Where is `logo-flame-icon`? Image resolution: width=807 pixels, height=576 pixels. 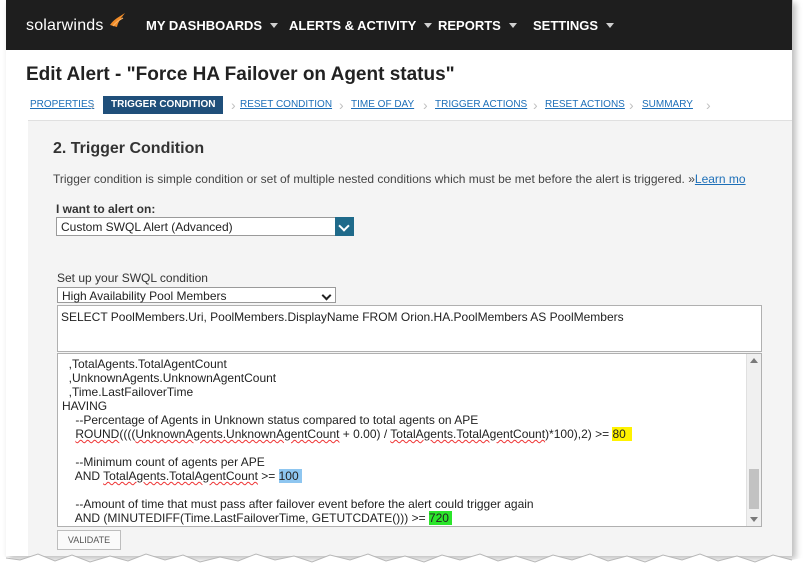
logo-flame-icon is located at coordinates (117, 20).